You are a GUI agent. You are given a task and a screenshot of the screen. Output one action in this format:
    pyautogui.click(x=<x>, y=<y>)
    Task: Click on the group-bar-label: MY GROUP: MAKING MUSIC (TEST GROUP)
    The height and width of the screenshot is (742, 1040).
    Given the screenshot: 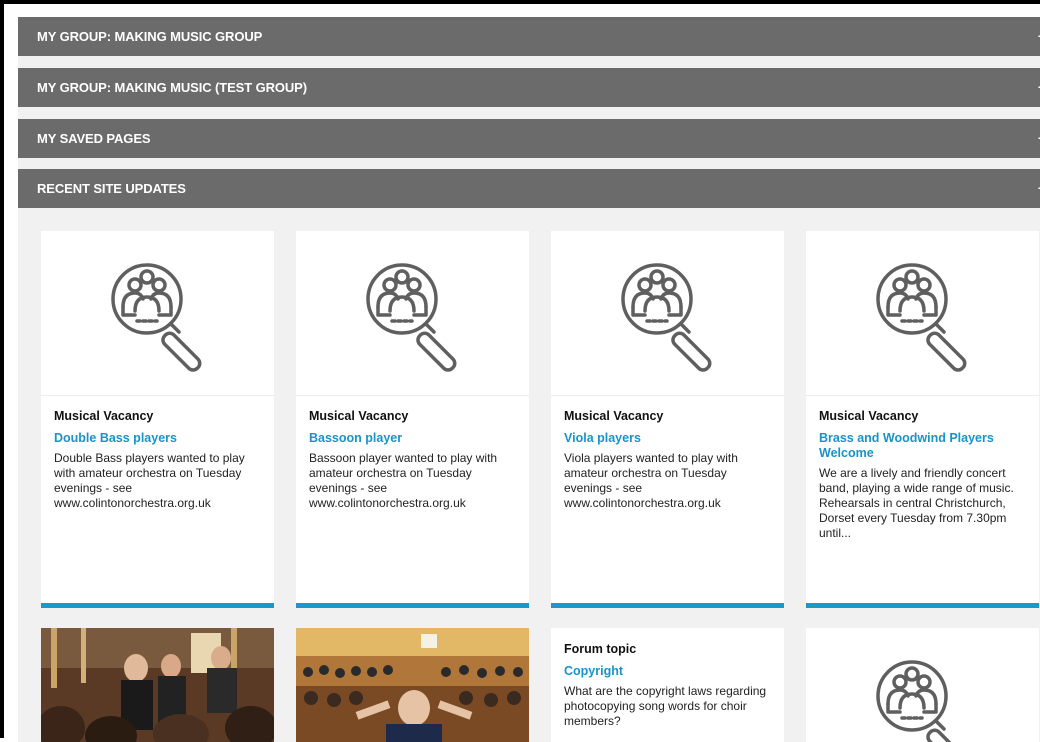 What is the action you would take?
    pyautogui.click(x=172, y=87)
    